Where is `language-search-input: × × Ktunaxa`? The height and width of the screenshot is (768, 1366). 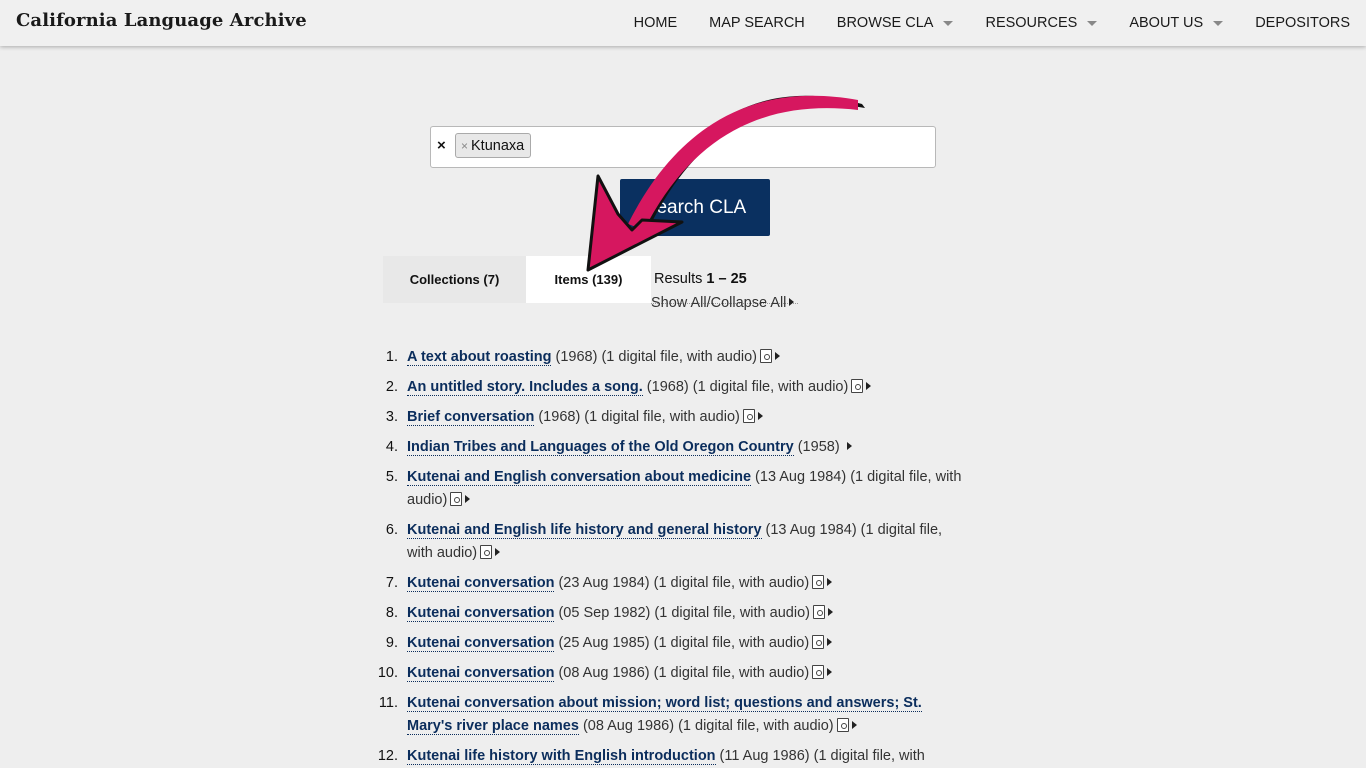 language-search-input: × × Ktunaxa is located at coordinates (683, 147).